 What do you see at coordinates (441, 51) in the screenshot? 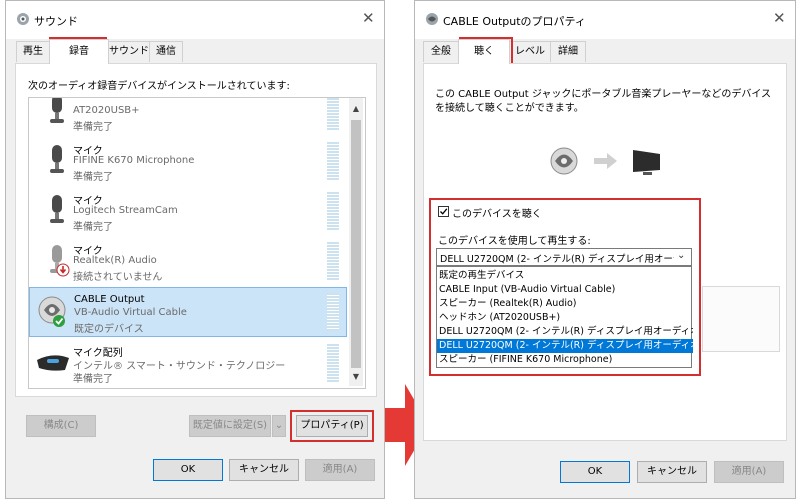
I see `tab-general: 全般` at bounding box center [441, 51].